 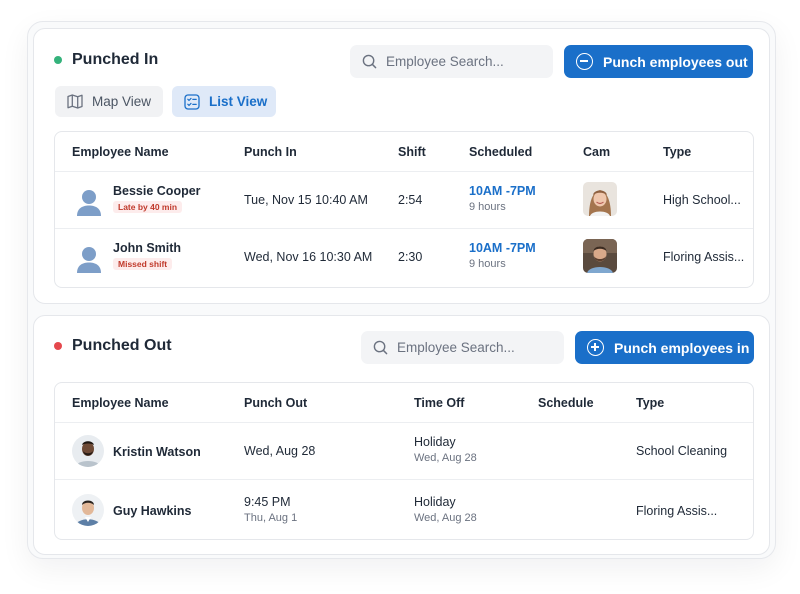 I want to click on punched-in-search-input, so click(x=461, y=61).